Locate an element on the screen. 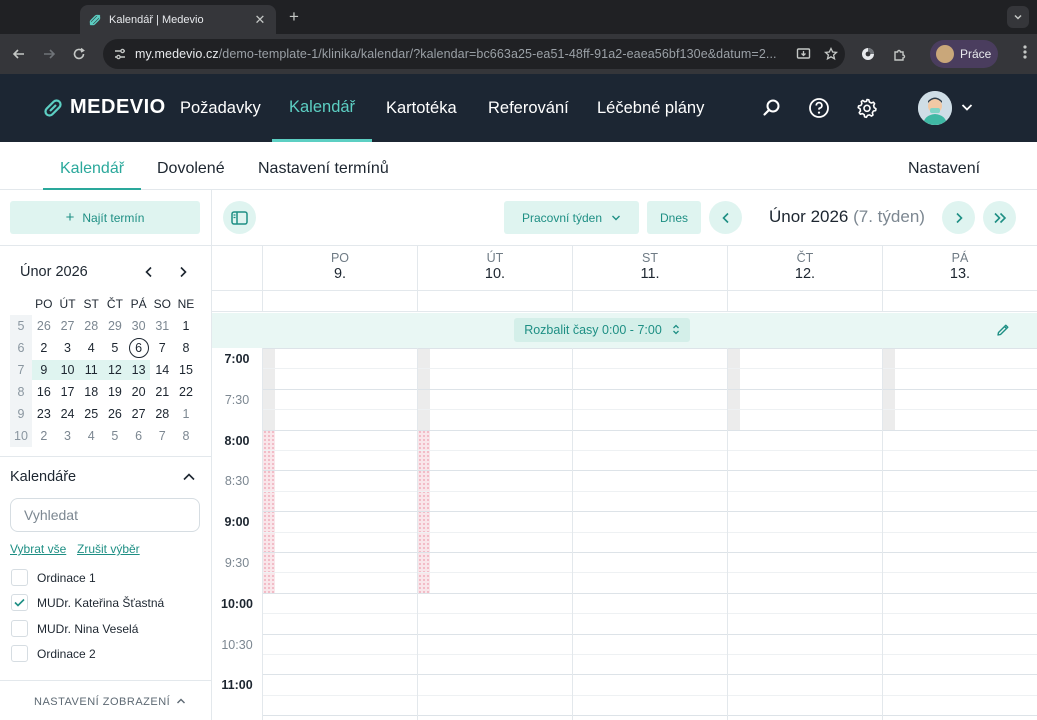  calendar-checkbox-row: MUDr. Kateřina Šťastná is located at coordinates (87, 602).